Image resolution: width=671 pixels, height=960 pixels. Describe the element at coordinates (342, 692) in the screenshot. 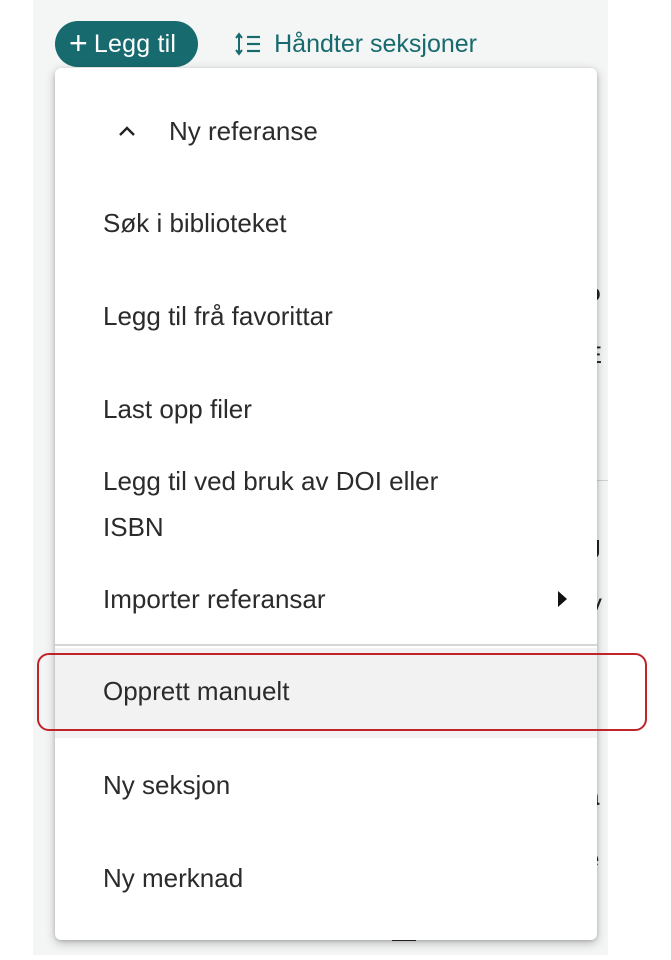

I see `highlight-annotation-box` at that location.